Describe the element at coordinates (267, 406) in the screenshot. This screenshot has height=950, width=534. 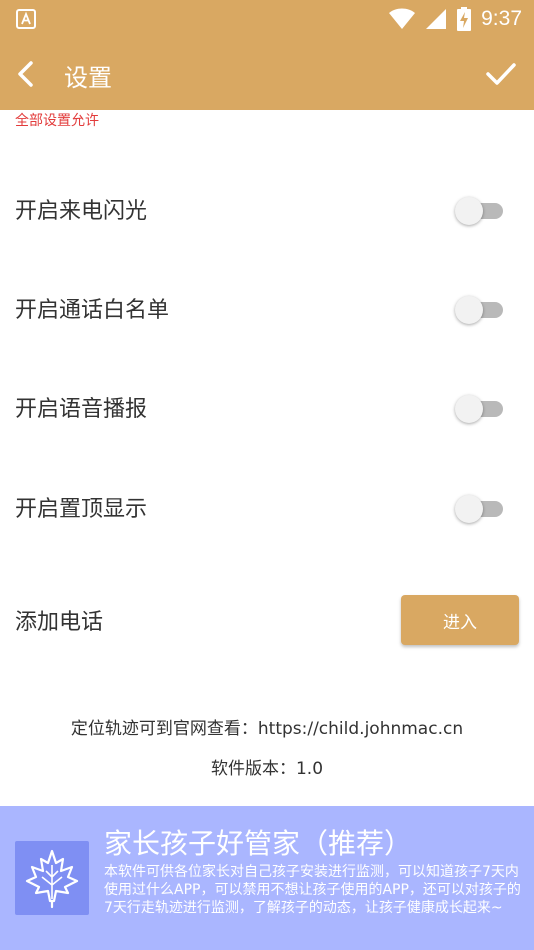
I see `setting-row-voice-broadcast: 开启语音播报` at that location.